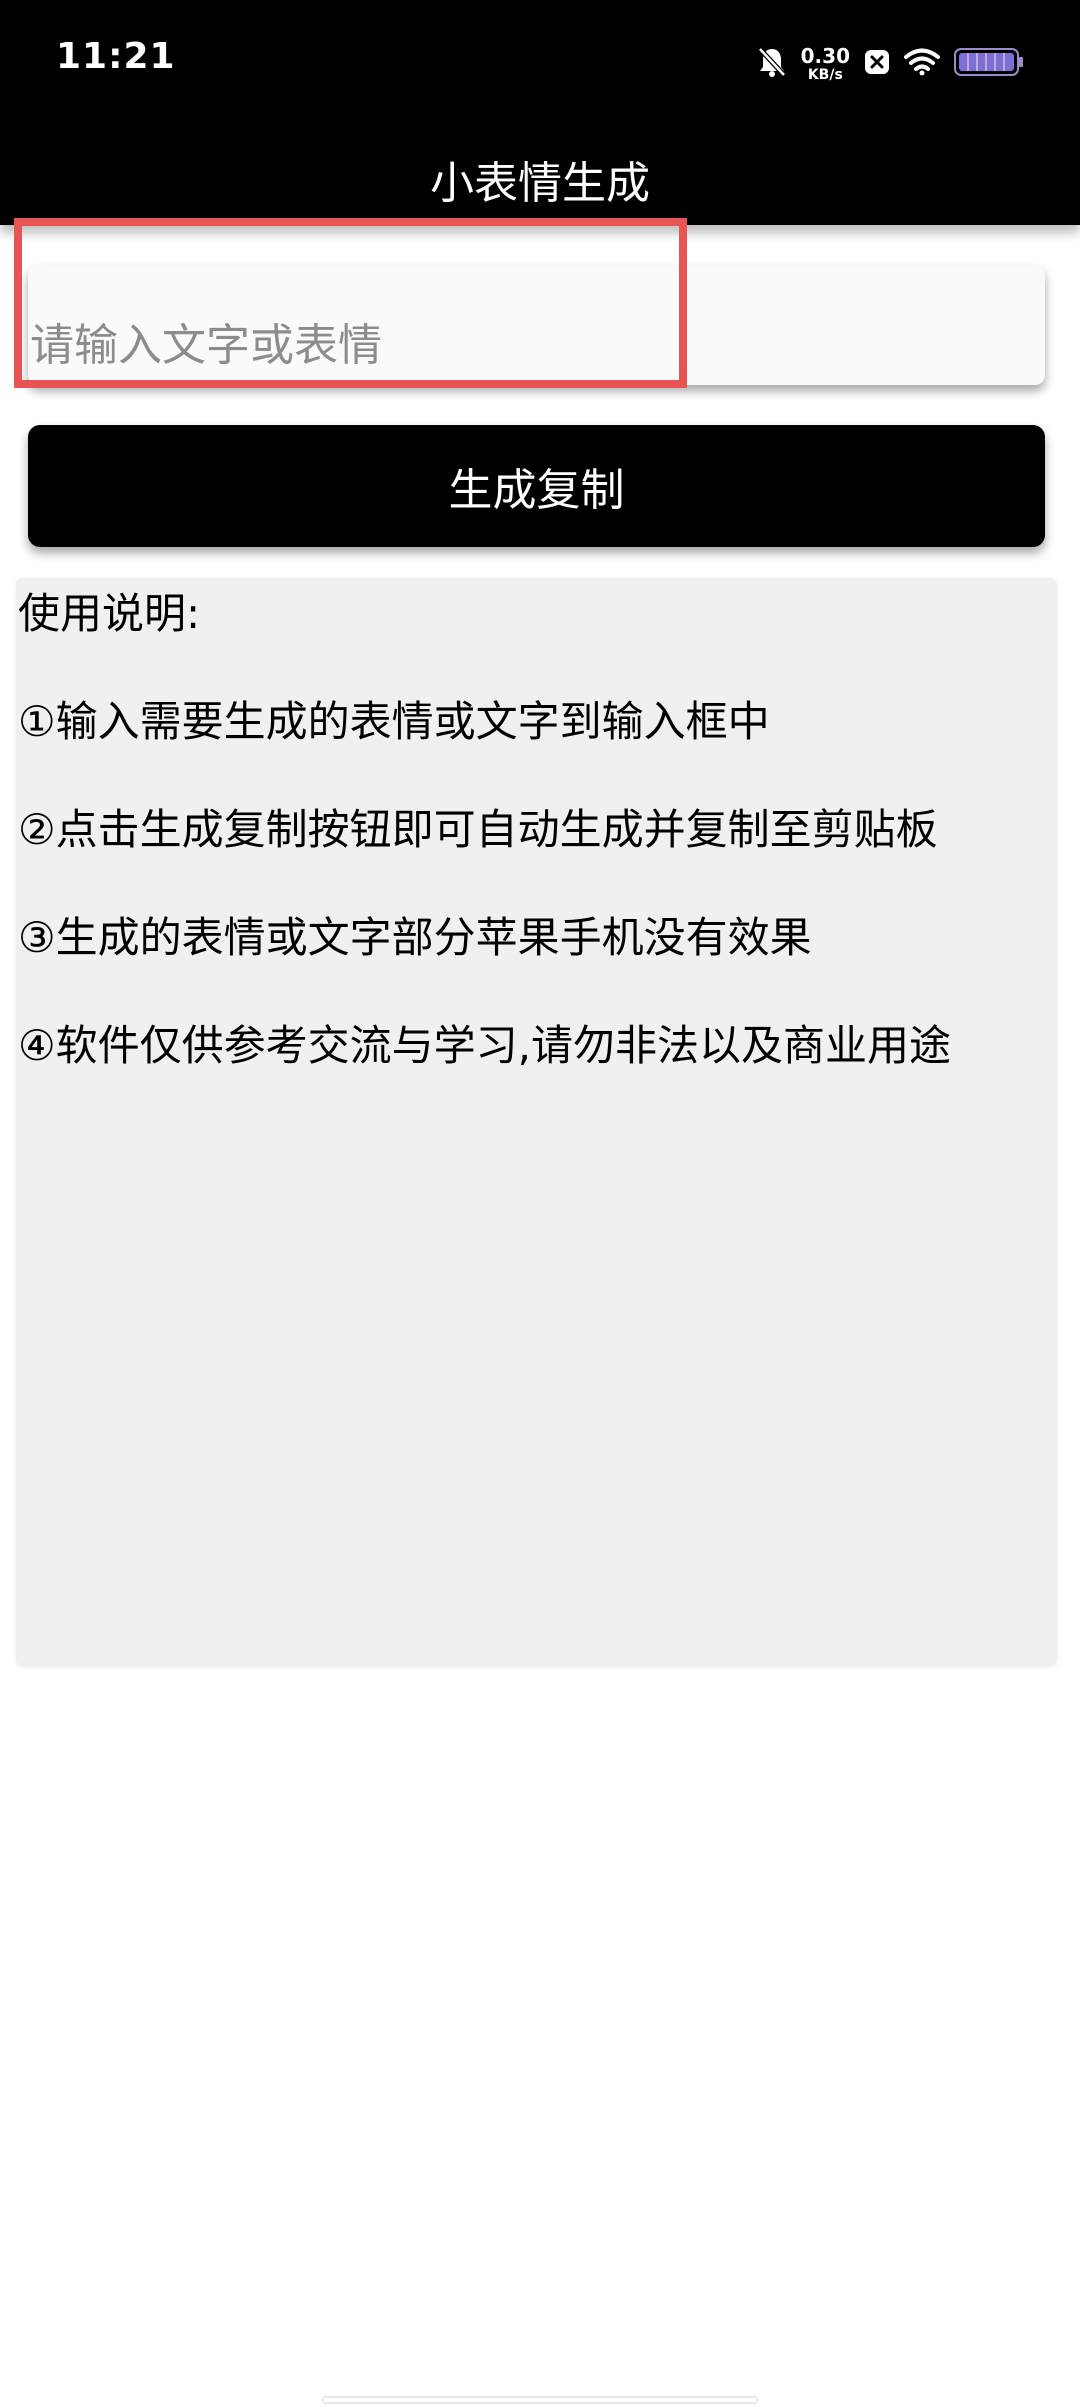 The image size is (1080, 2408). I want to click on instruction-item: ④软件仅供参考交流与学习,请勿非法以及商业用途, so click(485, 1045).